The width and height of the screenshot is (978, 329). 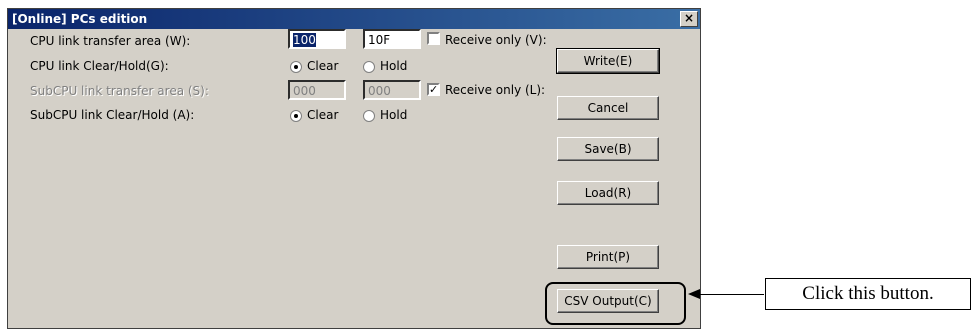 I want to click on cpu-hold-label: Hold, so click(x=394, y=66).